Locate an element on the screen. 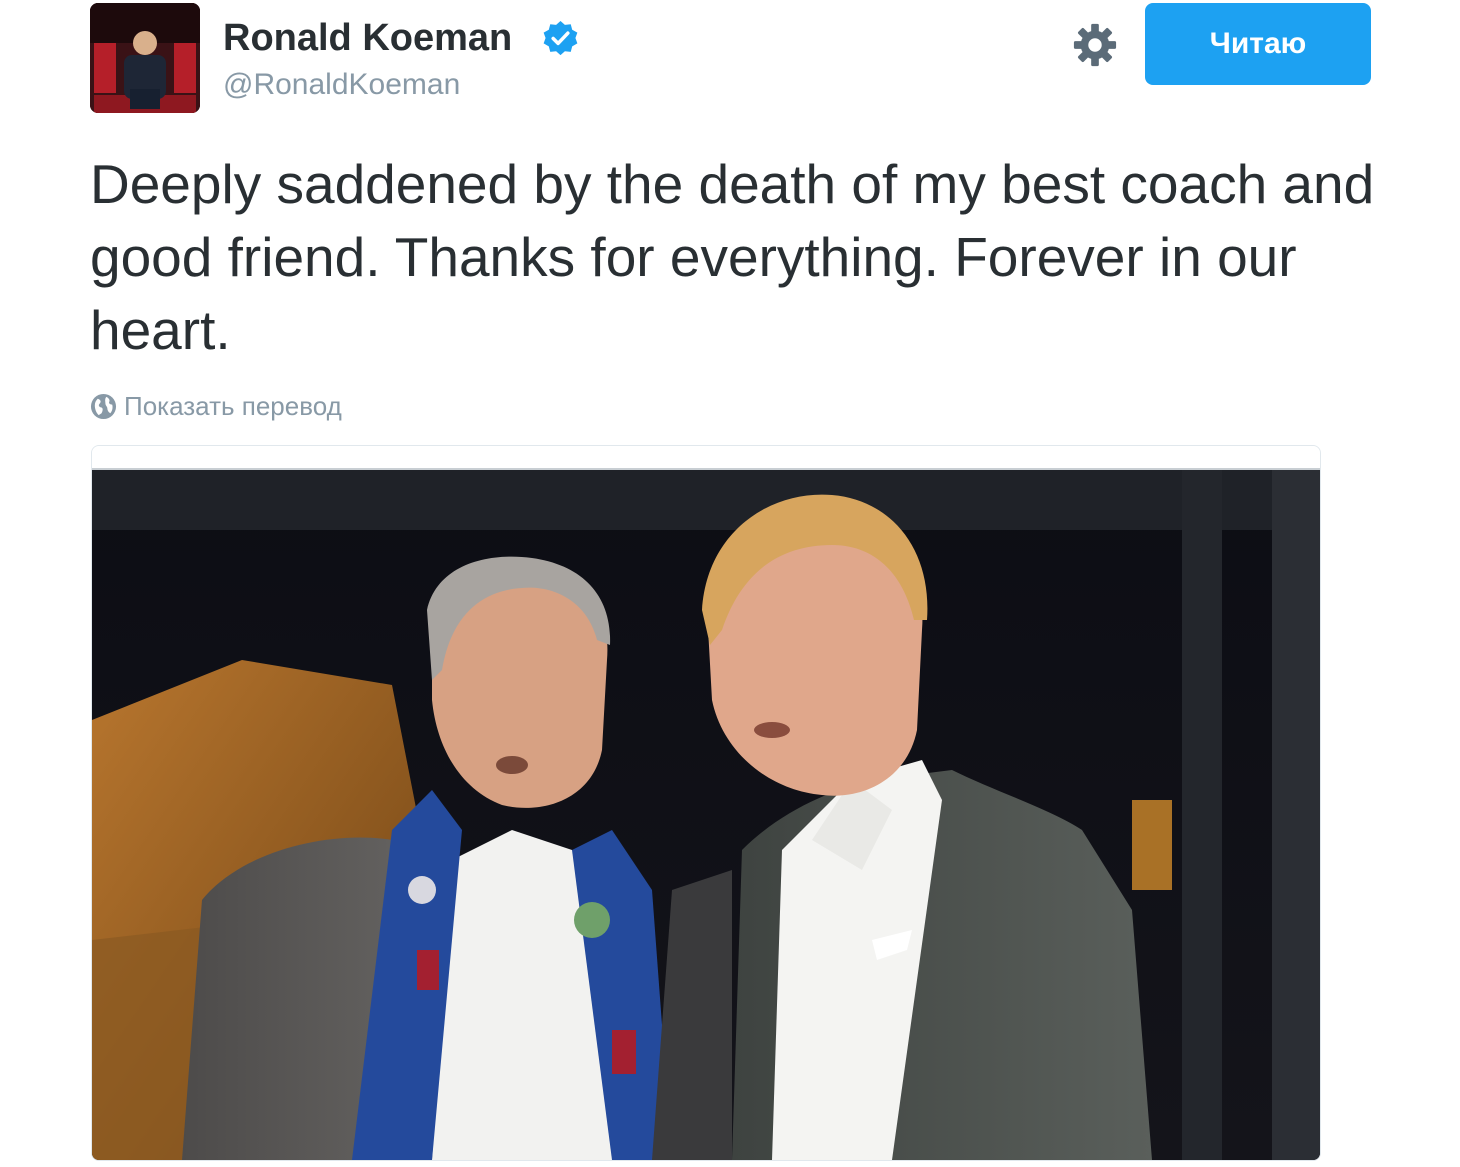  media-top-strip is located at coordinates (706, 458).